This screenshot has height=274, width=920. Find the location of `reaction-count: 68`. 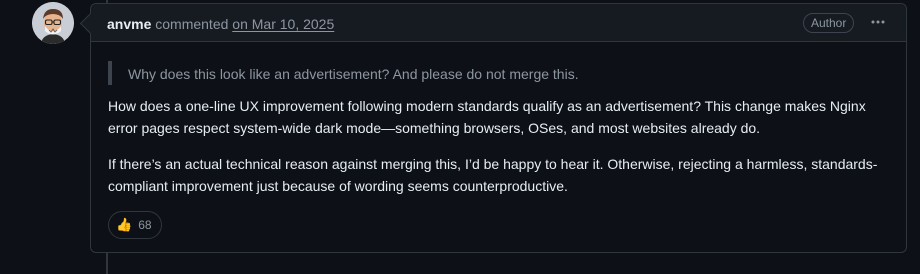

reaction-count: 68 is located at coordinates (145, 225).